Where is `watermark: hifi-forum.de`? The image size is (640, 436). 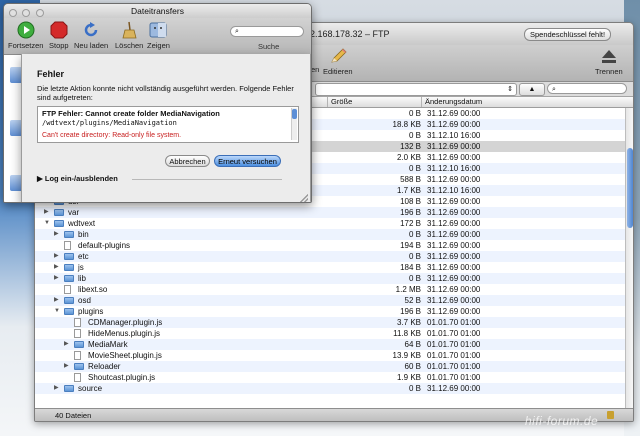 watermark: hifi-forum.de is located at coordinates (562, 421).